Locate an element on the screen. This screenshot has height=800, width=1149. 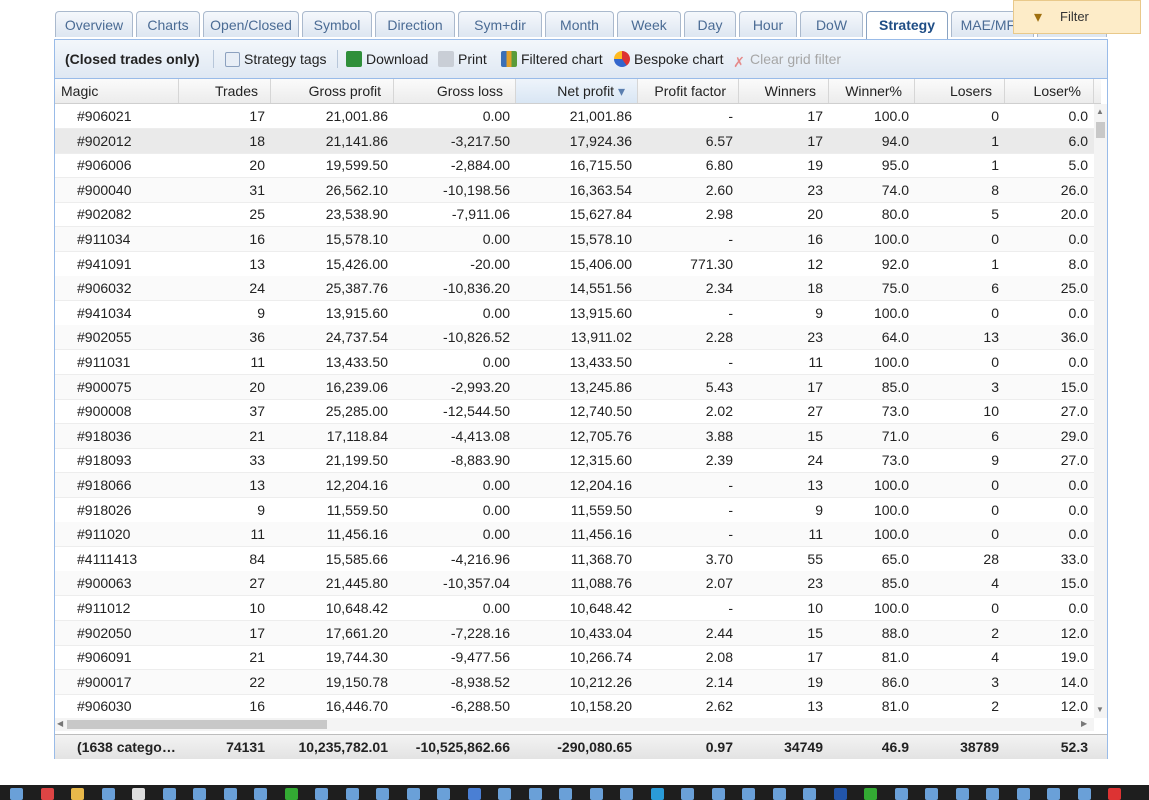
column-header: Magic #/Comment is located at coordinates (117, 91).